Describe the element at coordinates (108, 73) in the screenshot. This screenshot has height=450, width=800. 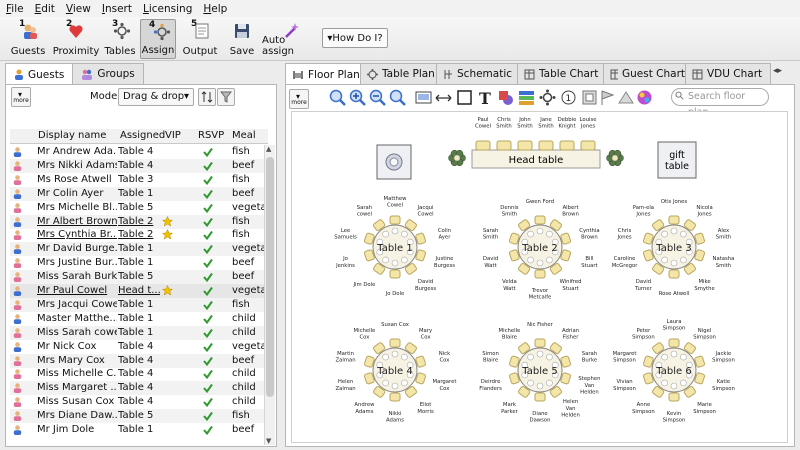
I see `tab-groups: Groups` at that location.